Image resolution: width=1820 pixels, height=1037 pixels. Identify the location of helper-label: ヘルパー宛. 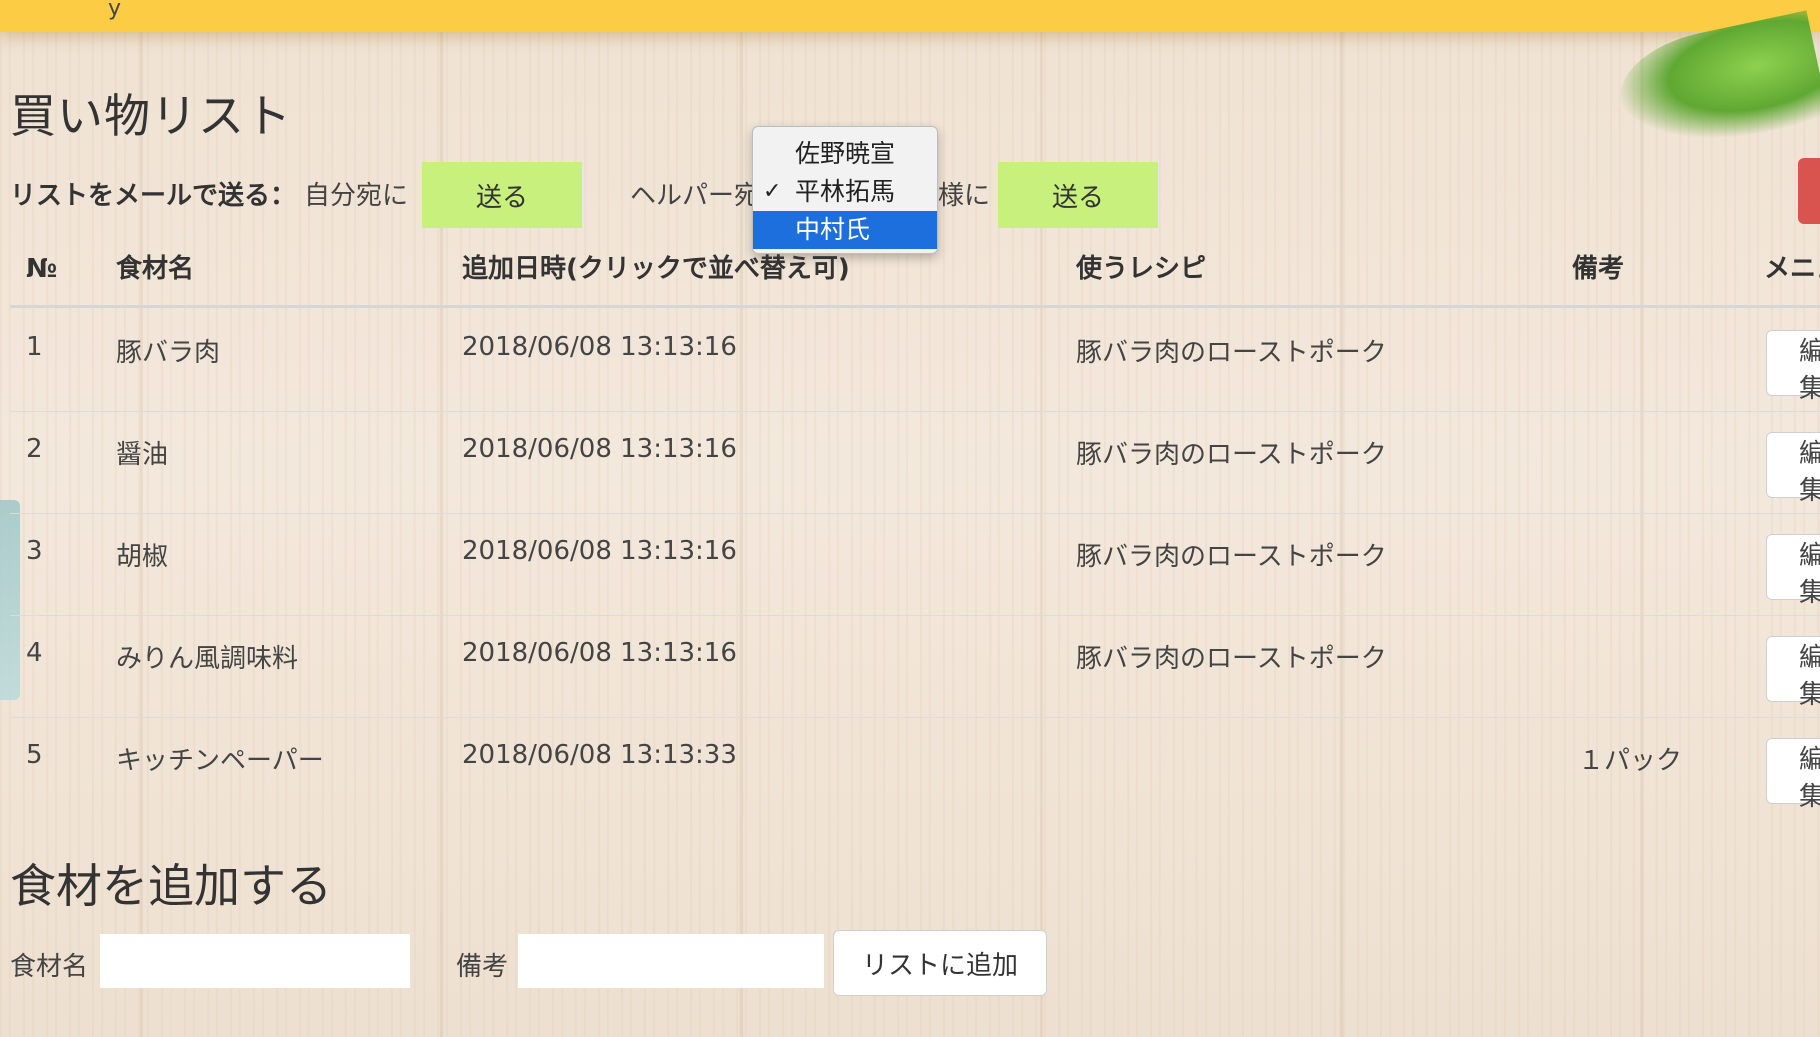
(695, 196).